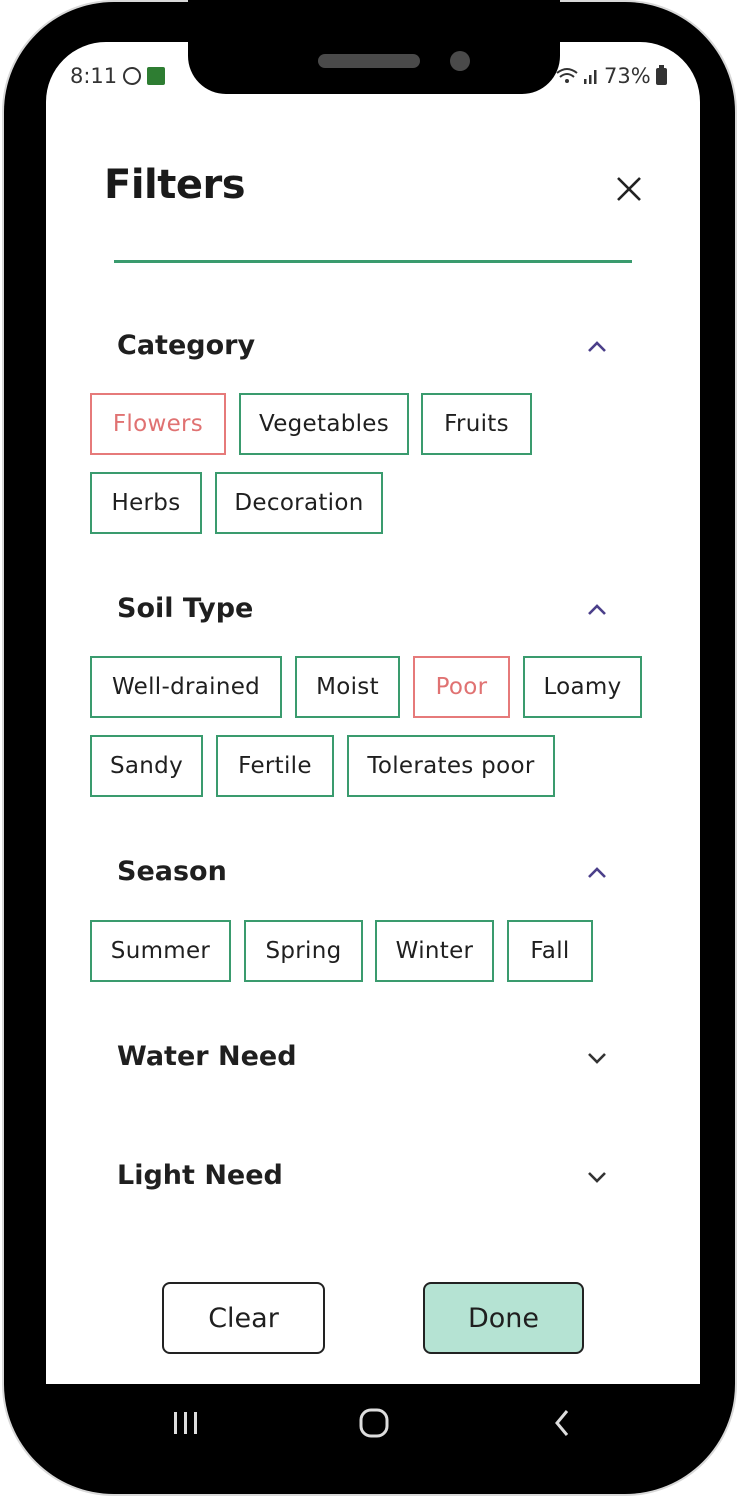 Image resolution: width=739 pixels, height=1496 pixels. I want to click on home-icon, so click(374, 1423).